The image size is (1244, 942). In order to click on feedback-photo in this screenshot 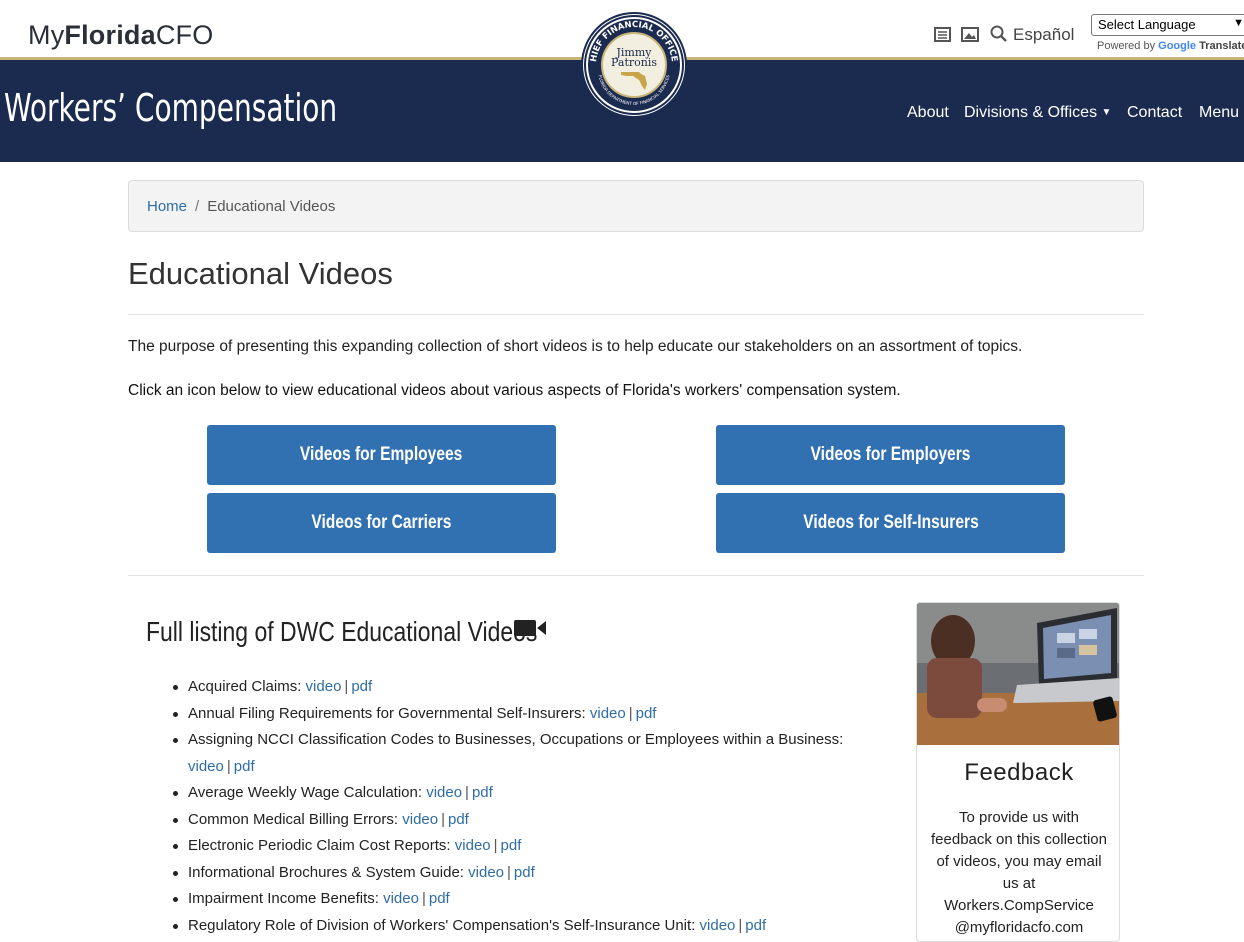, I will do `click(1018, 674)`.